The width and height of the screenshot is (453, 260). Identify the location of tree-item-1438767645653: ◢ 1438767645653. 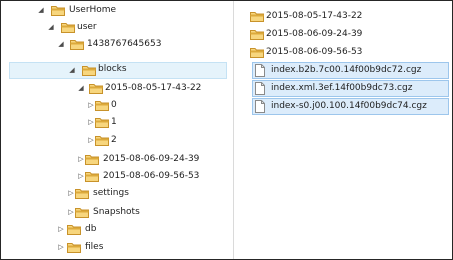
(142, 44).